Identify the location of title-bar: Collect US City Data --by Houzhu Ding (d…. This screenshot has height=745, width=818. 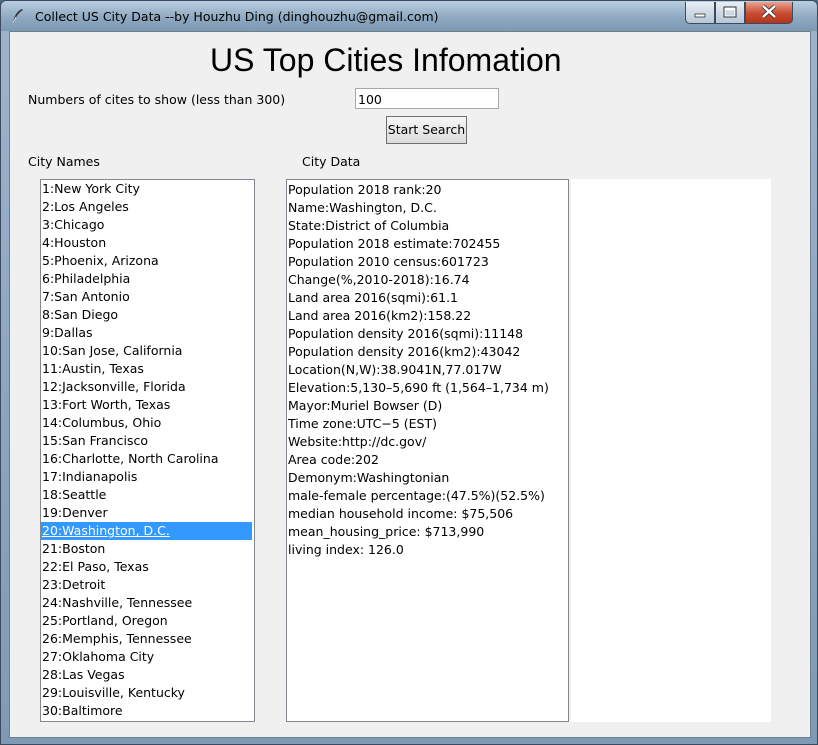
(409, 16).